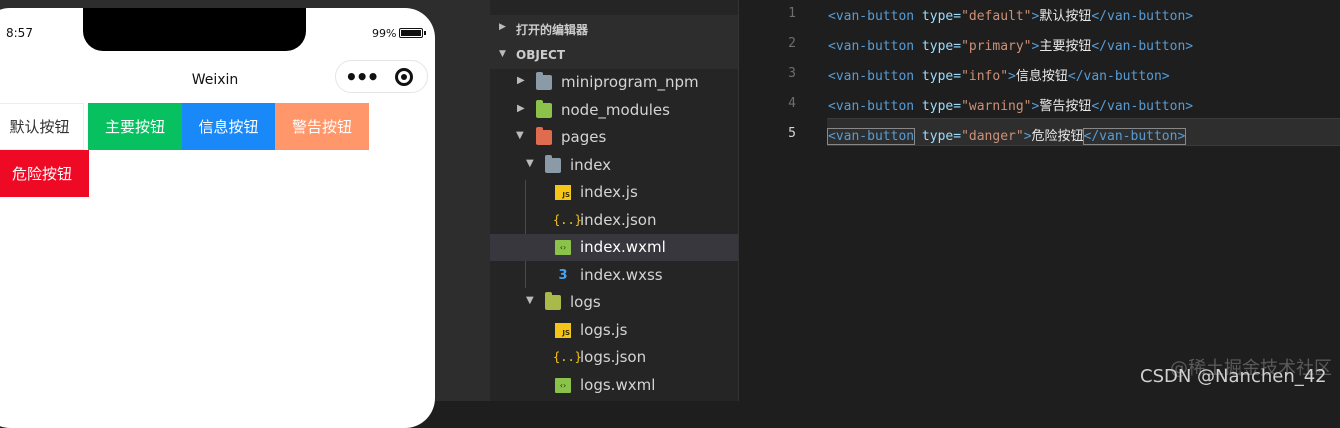  I want to click on tree-item-logs-wxml: ‹› logs.wxml, so click(614, 385).